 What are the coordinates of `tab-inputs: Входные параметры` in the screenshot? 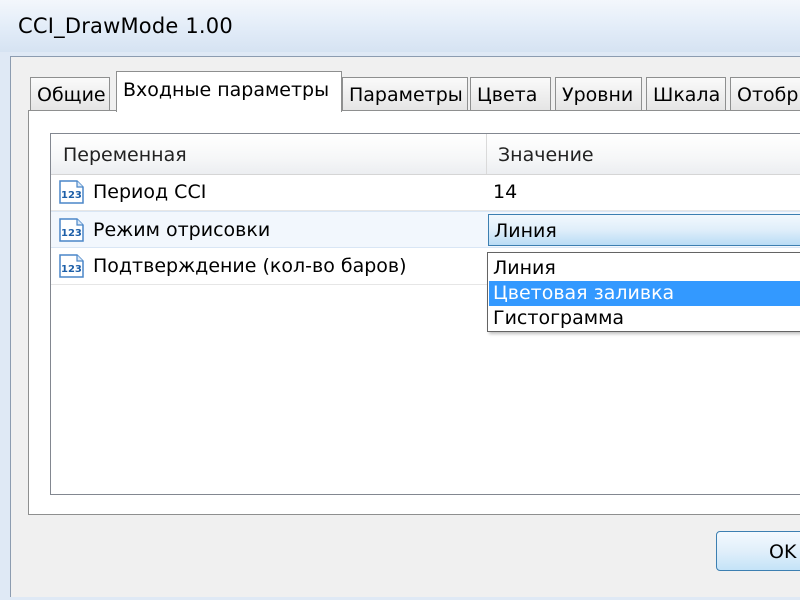 It's located at (229, 91).